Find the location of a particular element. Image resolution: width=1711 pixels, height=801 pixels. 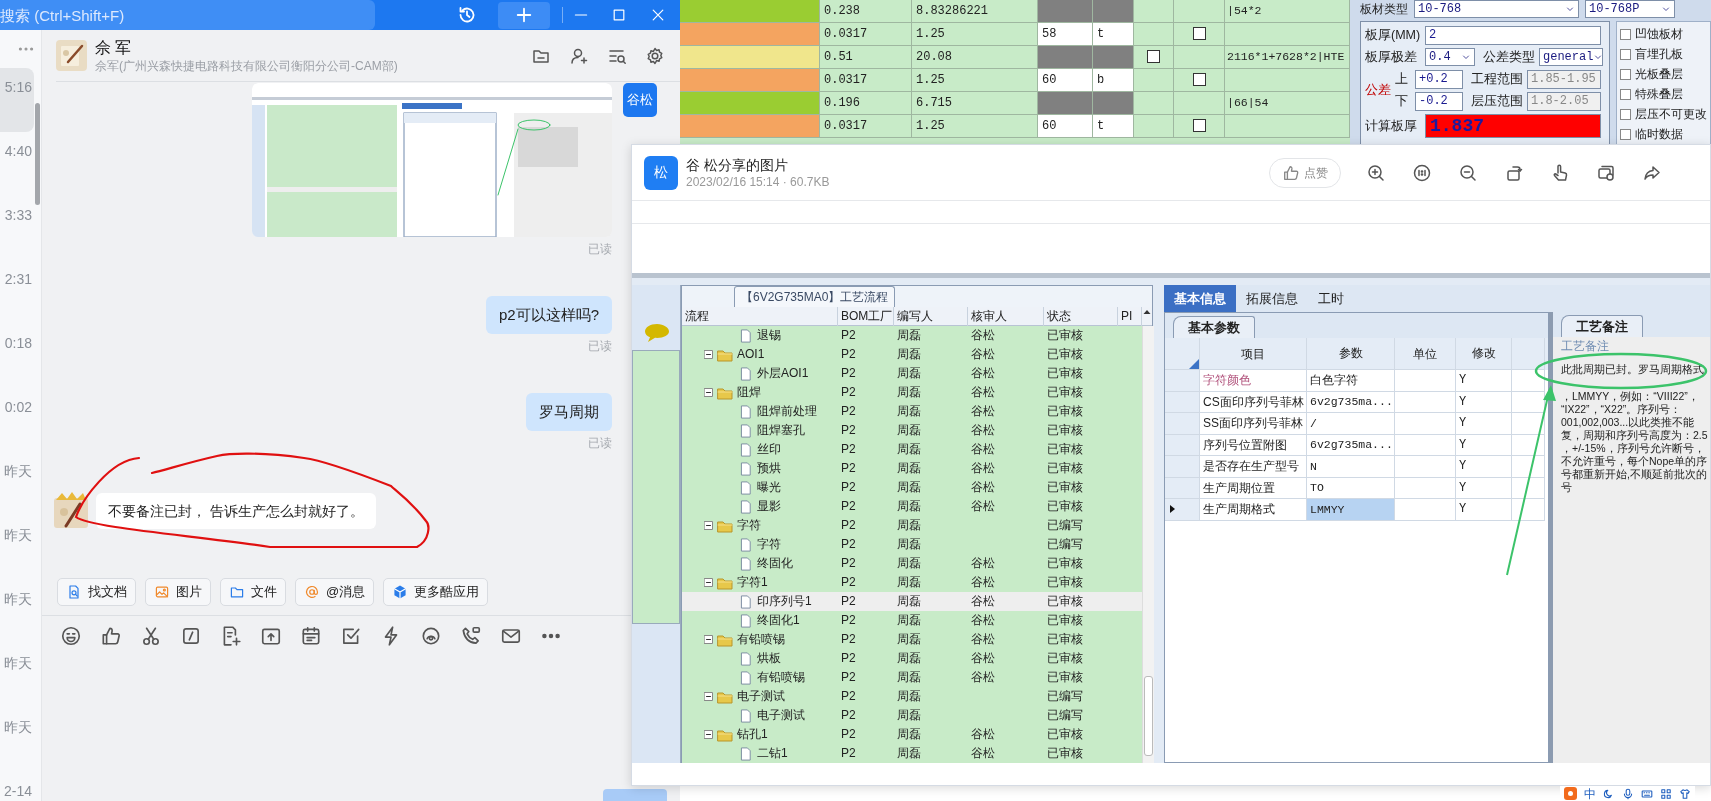

tree-row: 外层AOI1 P2 周磊 谷松 已审核 is located at coordinates (912, 373).